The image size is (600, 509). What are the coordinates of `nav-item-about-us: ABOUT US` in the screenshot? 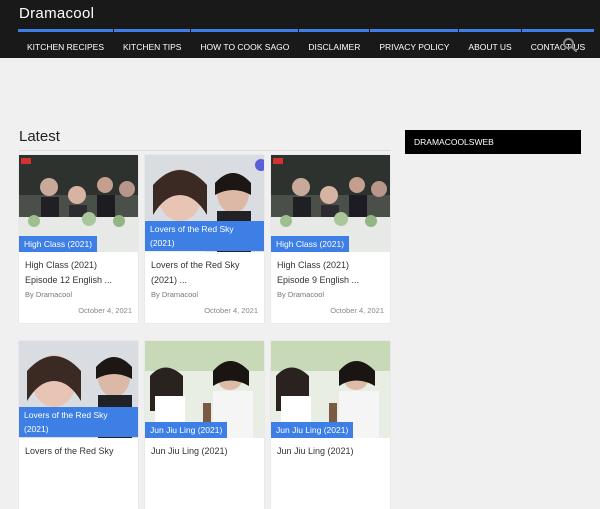 It's located at (490, 44).